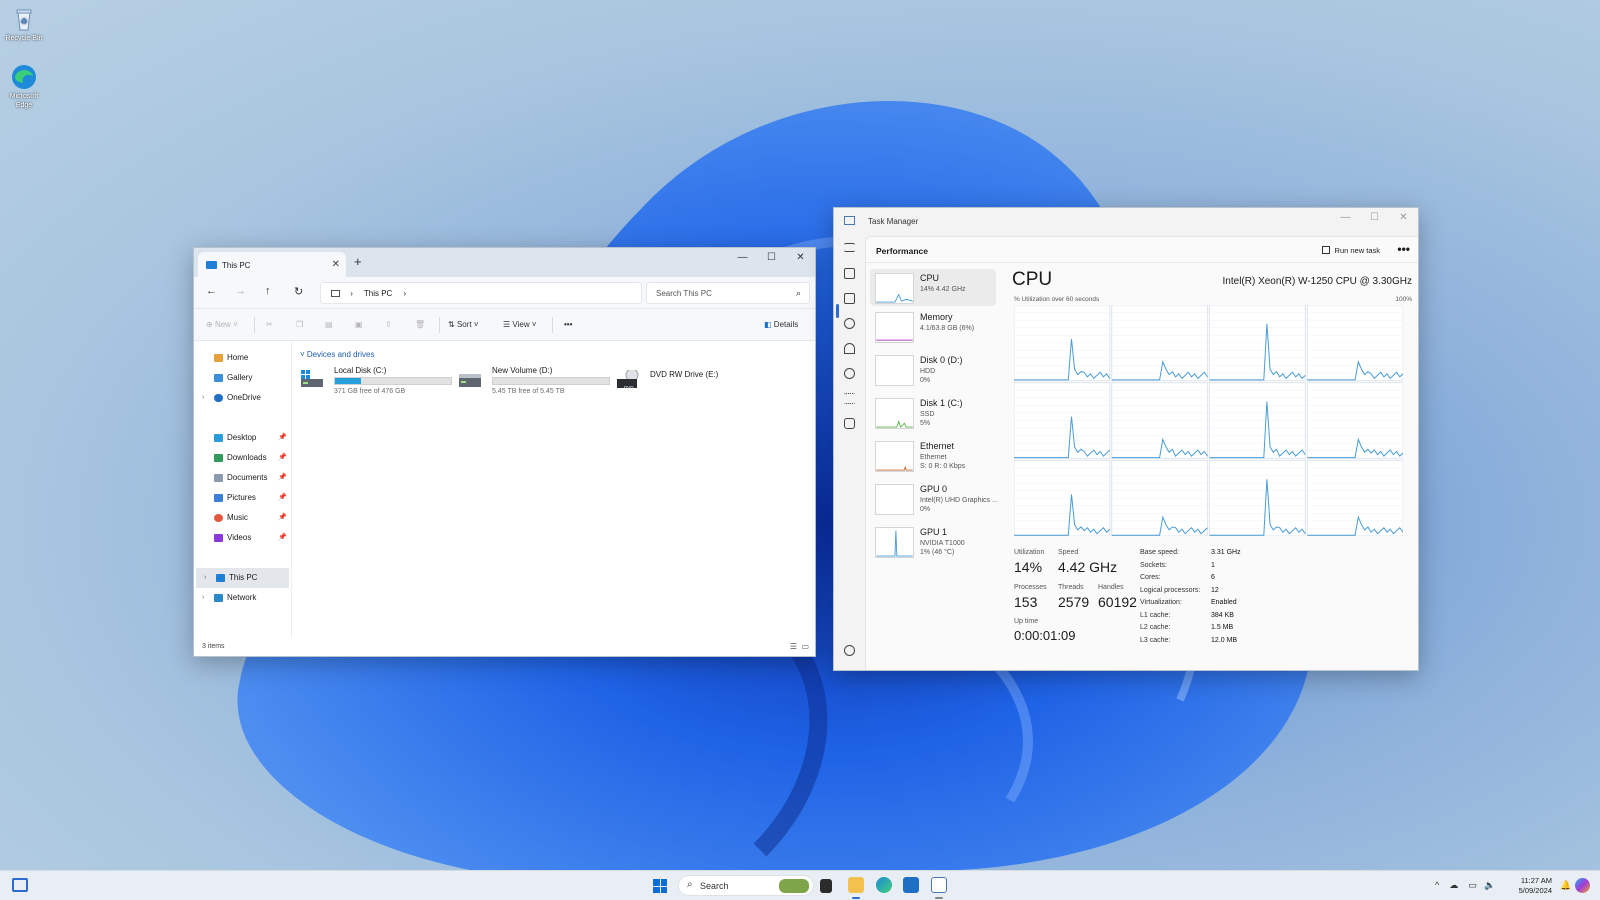 The height and width of the screenshot is (900, 1600). What do you see at coordinates (242, 478) in the screenshot?
I see `sidebar-item-documents: Documents 📌` at bounding box center [242, 478].